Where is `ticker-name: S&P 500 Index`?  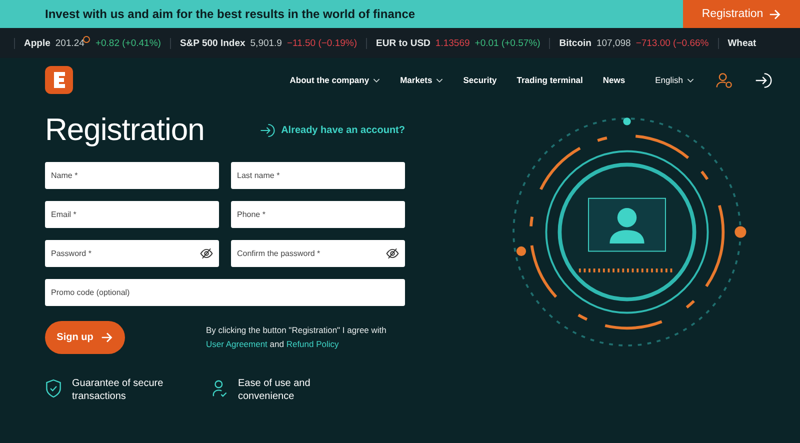
ticker-name: S&P 500 Index is located at coordinates (213, 43).